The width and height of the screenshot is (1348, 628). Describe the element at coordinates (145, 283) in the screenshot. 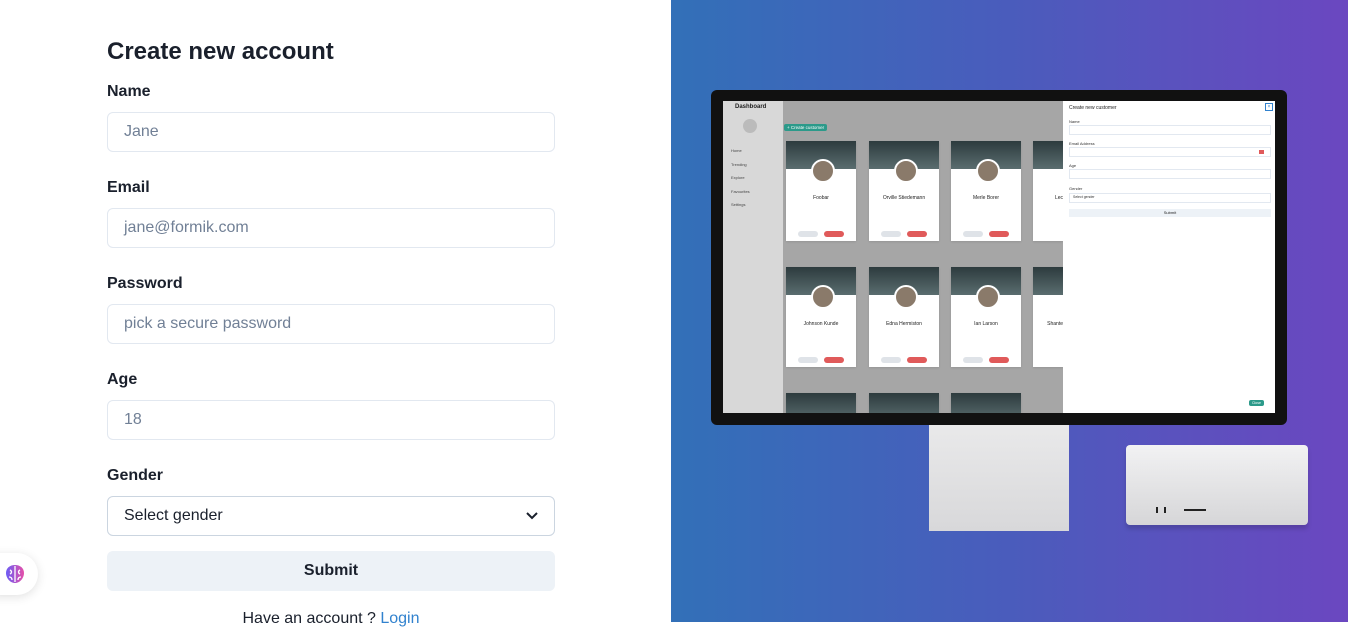

I see `password-label: Password` at that location.